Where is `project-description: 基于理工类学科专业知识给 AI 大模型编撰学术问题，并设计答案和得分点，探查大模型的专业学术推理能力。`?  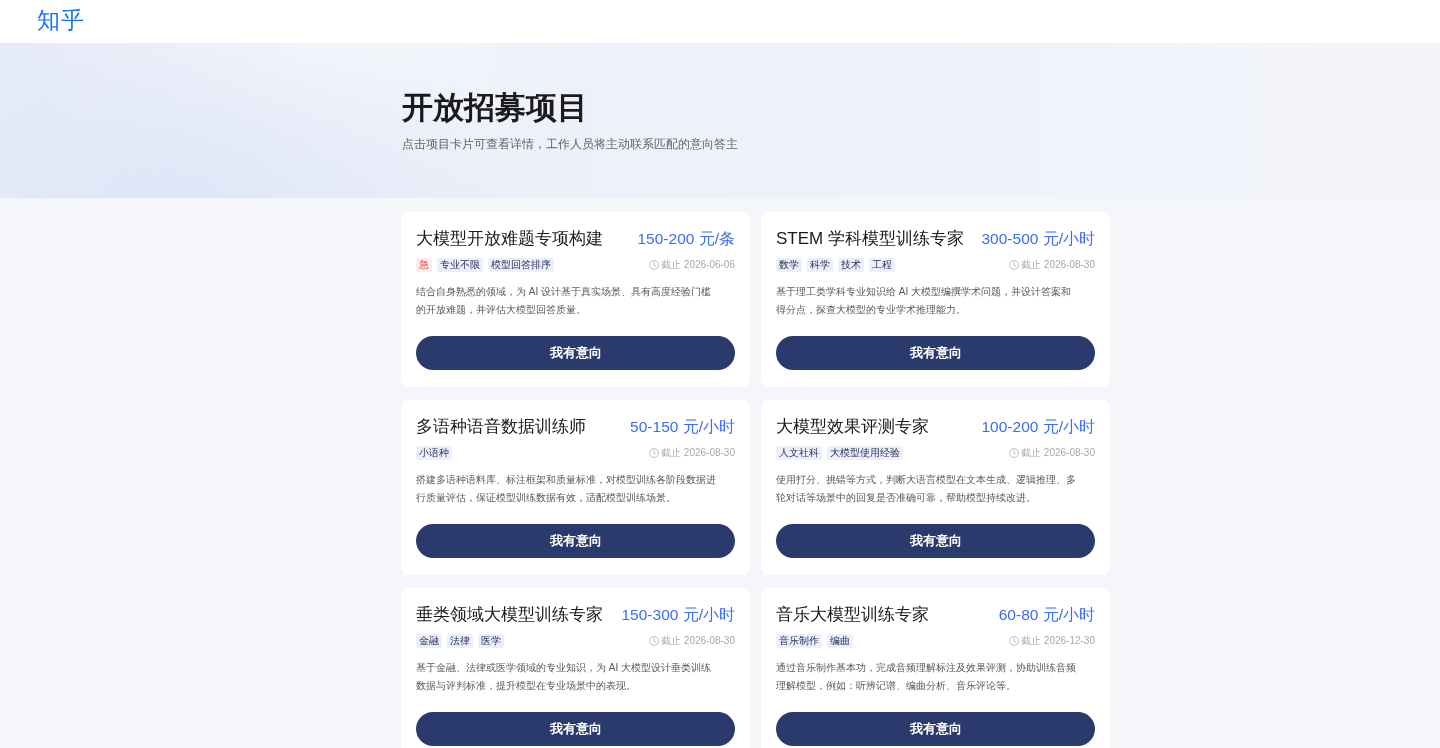 project-description: 基于理工类学科专业知识给 AI 大模型编撰学术问题，并设计答案和得分点，探查大模型的专业学术推理能力。 is located at coordinates (924, 301).